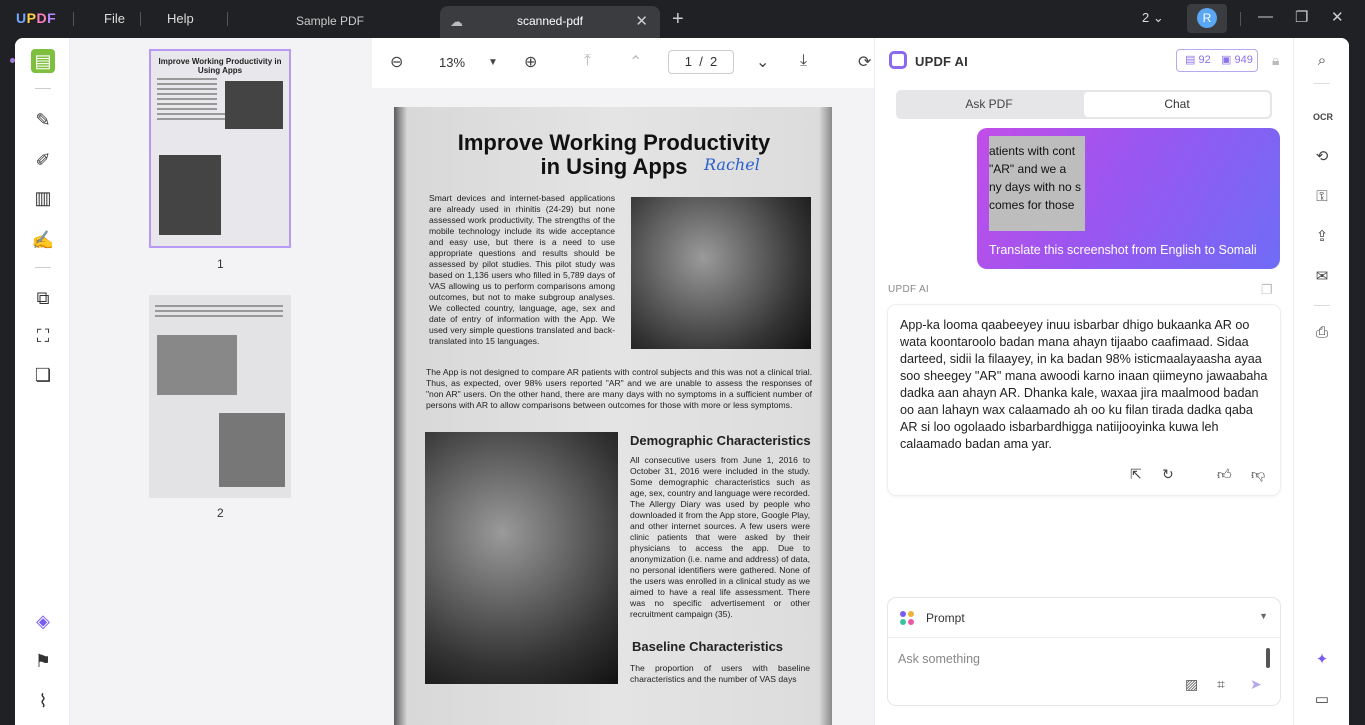 This screenshot has height=725, width=1365. What do you see at coordinates (587, 61) in the screenshot?
I see `first-page-icon: ⤒` at bounding box center [587, 61].